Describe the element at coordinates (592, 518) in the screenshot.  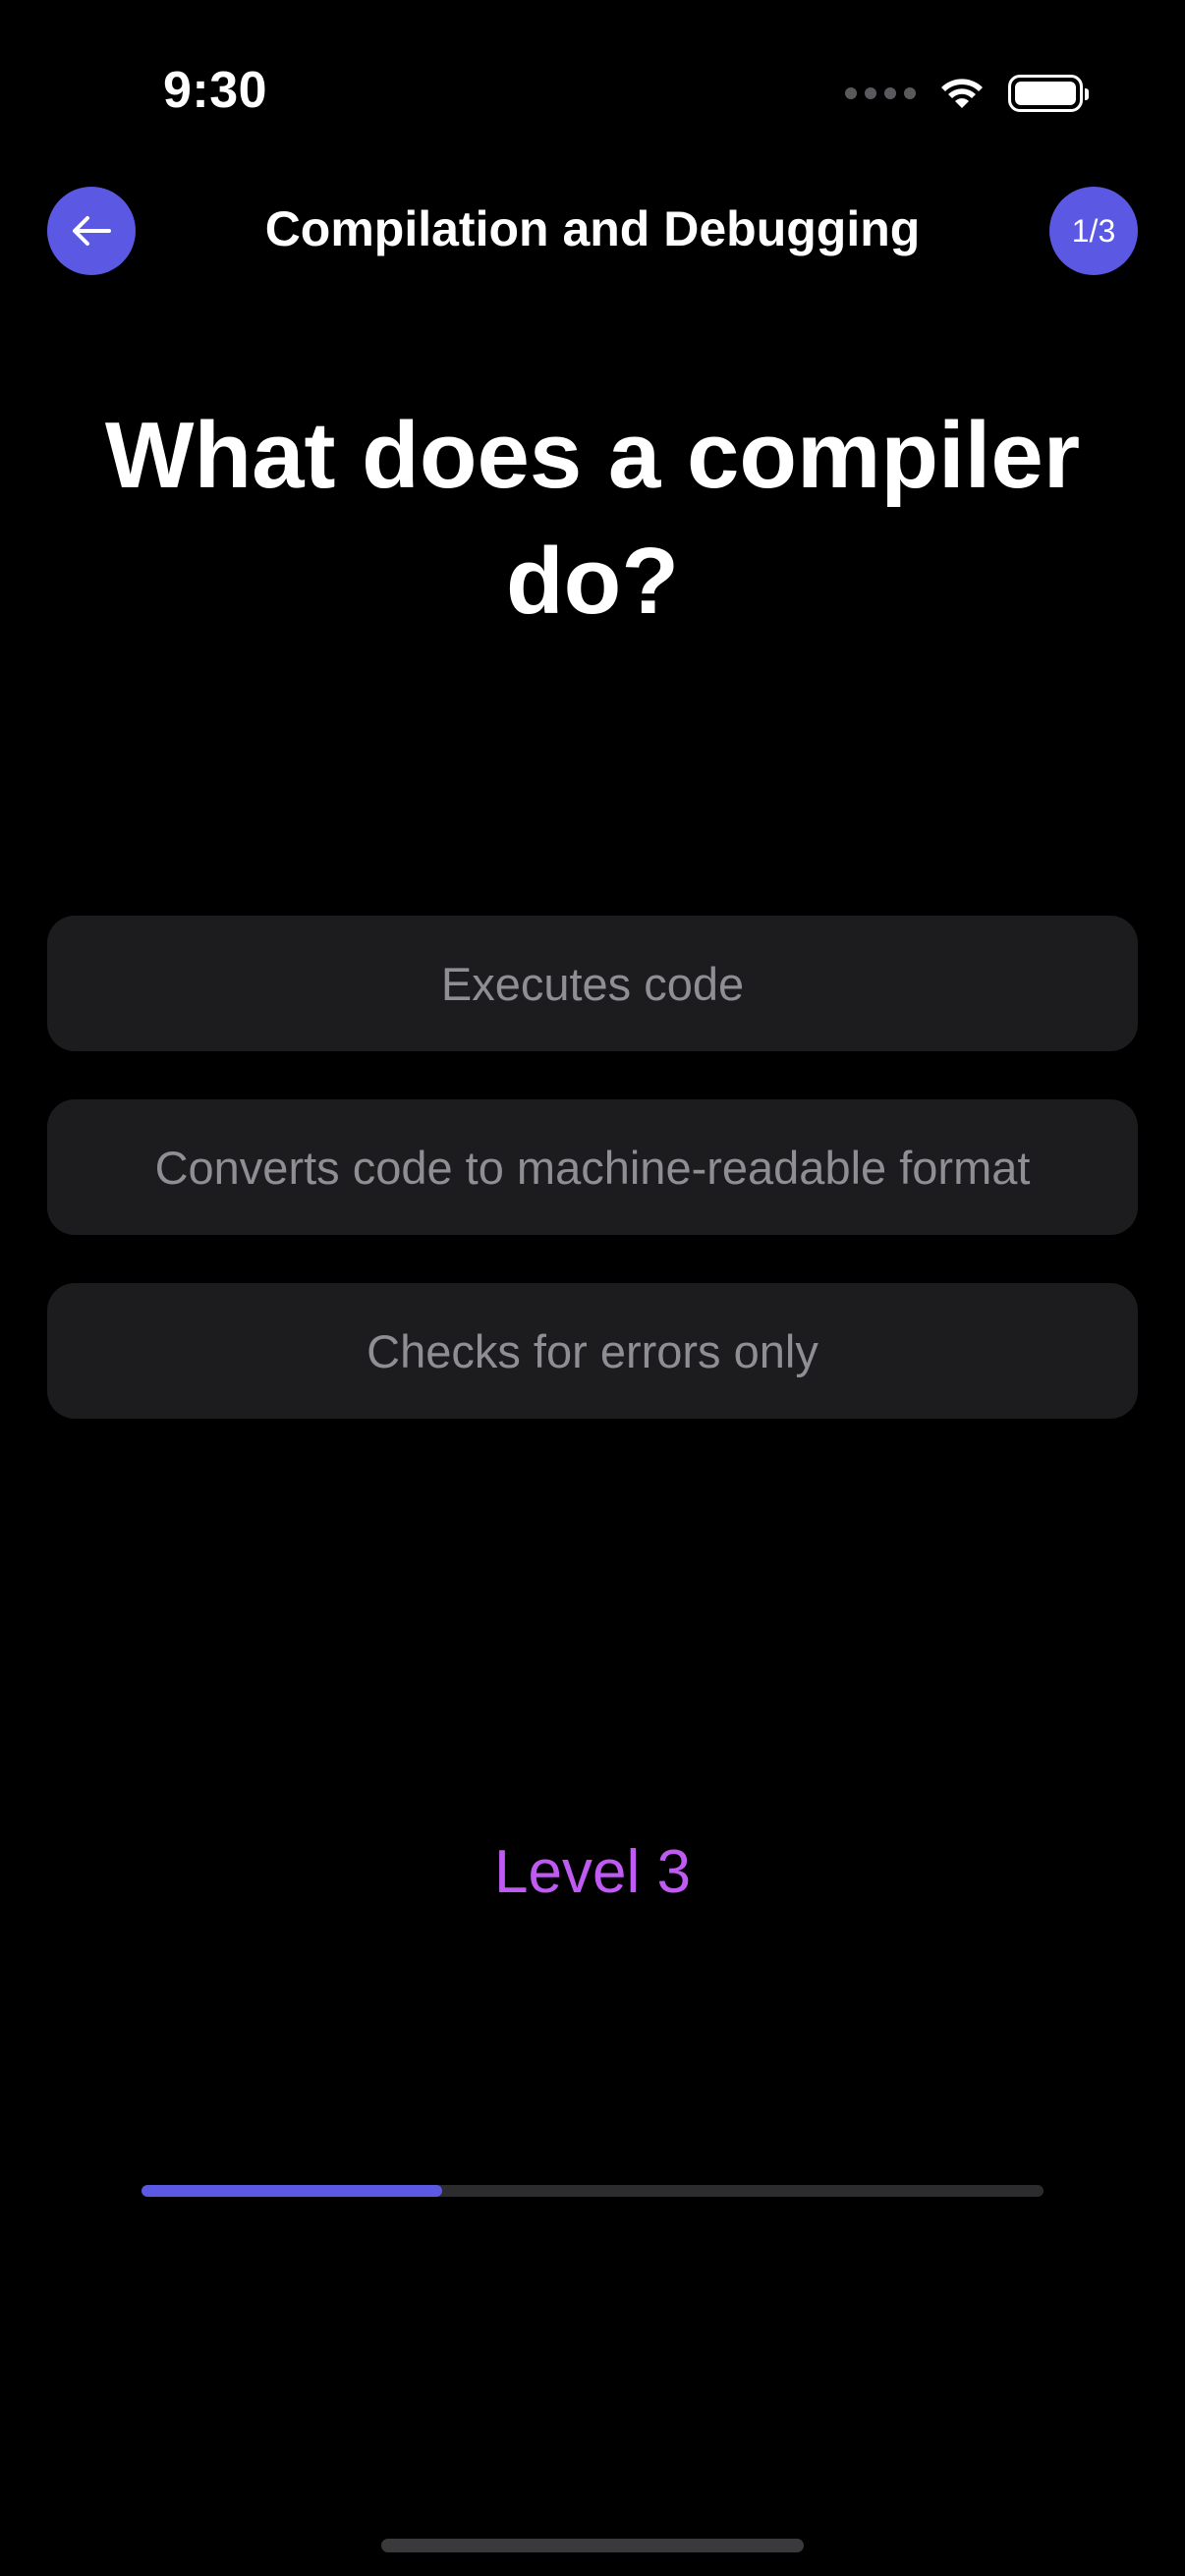
I see `question-text: What does a compiler do?` at that location.